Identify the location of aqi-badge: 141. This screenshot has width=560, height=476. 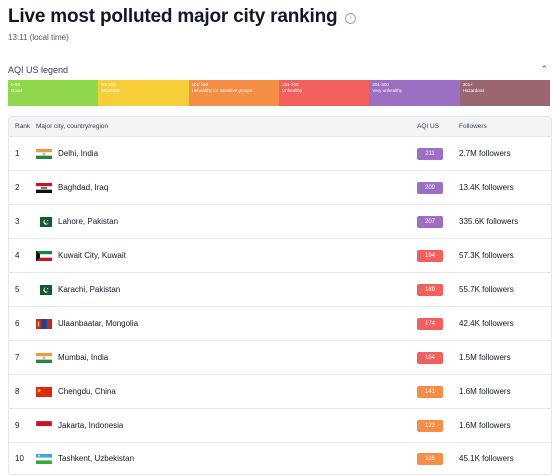
(430, 391).